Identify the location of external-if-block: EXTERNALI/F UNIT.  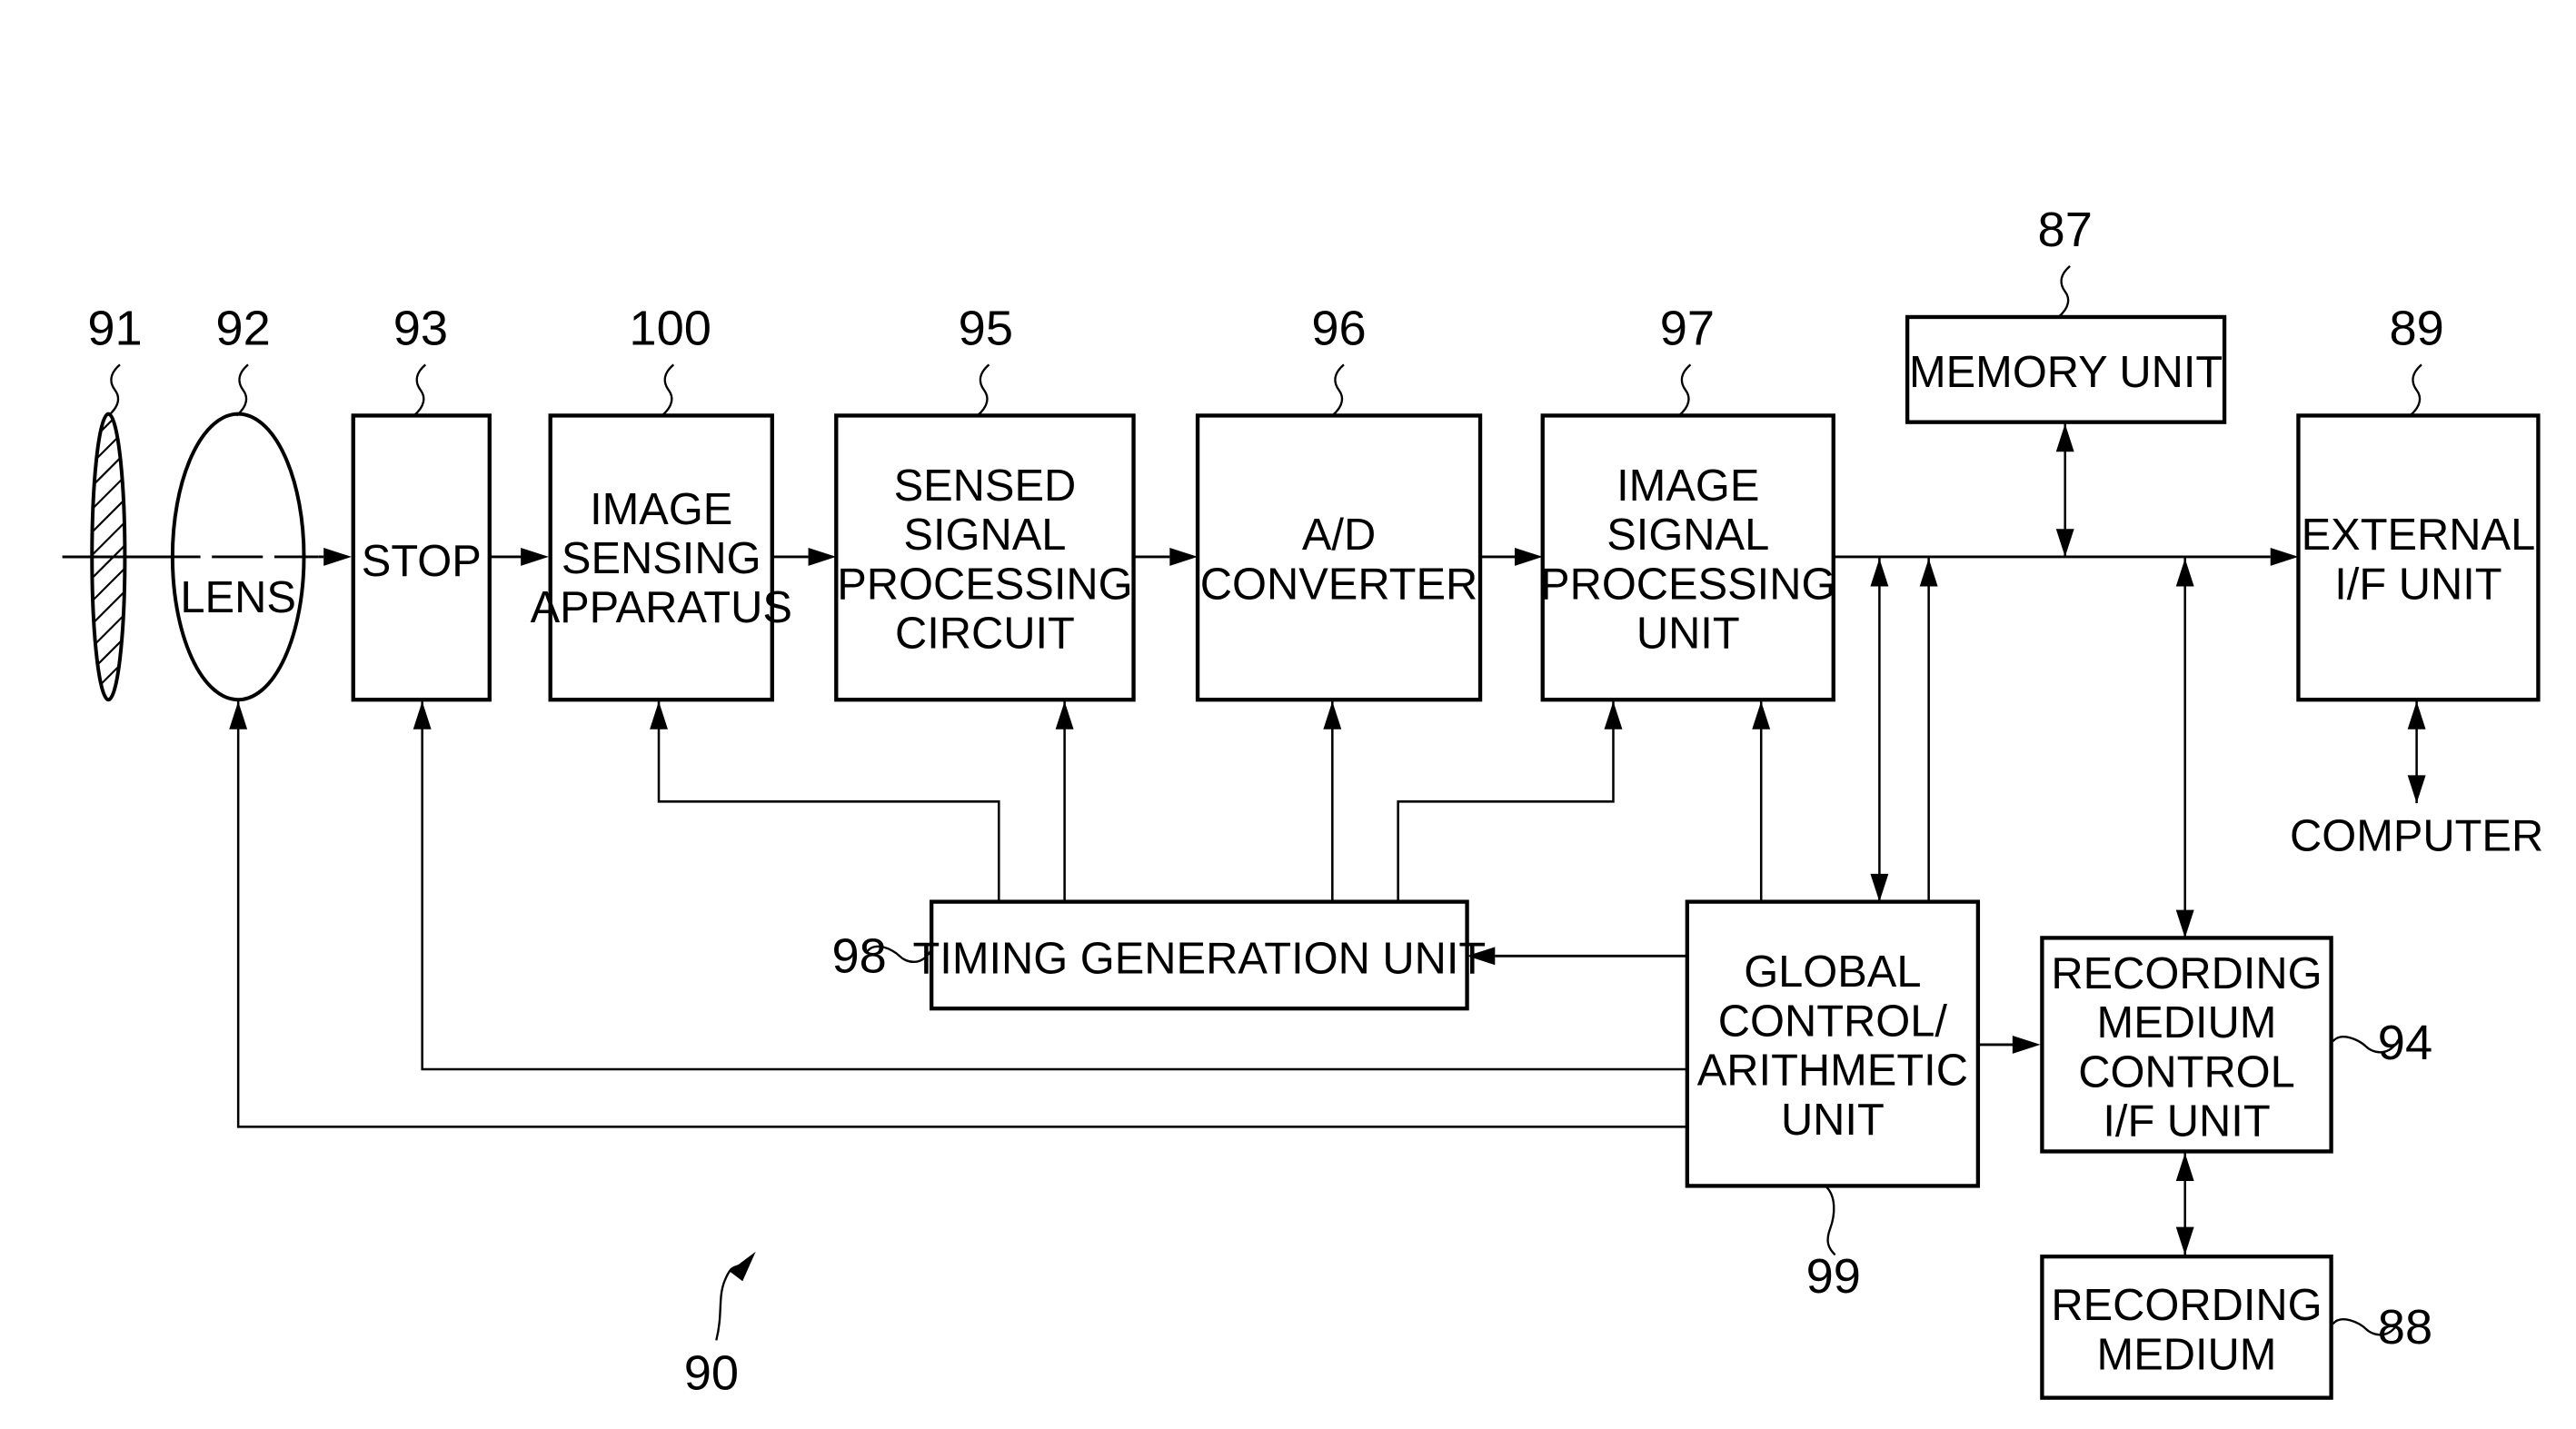
(2418, 557).